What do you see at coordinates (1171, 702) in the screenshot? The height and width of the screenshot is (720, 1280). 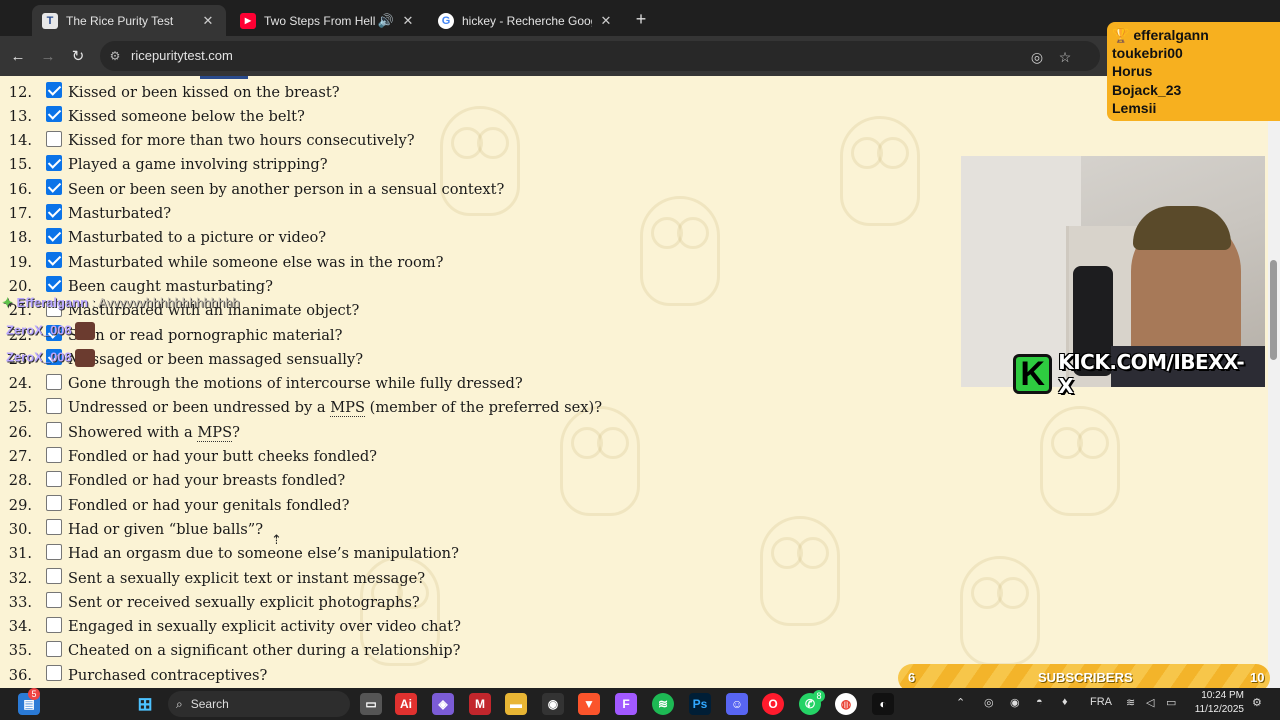 I see `battery-icon: ▭` at bounding box center [1171, 702].